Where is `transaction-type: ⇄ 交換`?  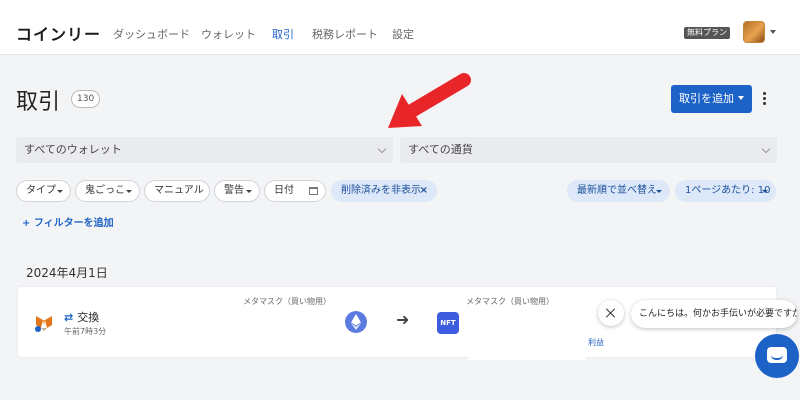 transaction-type: ⇄ 交換 is located at coordinates (81, 317).